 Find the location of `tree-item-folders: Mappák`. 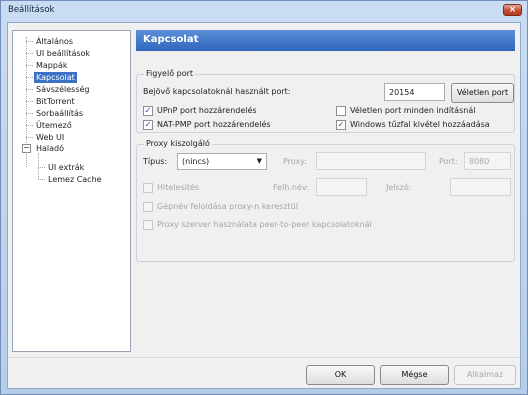

tree-item-folders: Mappák is located at coordinates (52, 65).